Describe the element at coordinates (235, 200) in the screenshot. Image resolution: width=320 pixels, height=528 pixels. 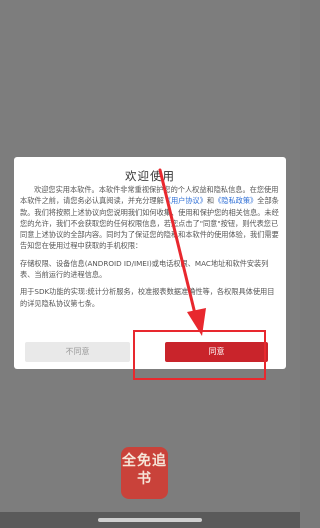
I see `privacy-policy-link: 《隐私政策》` at that location.